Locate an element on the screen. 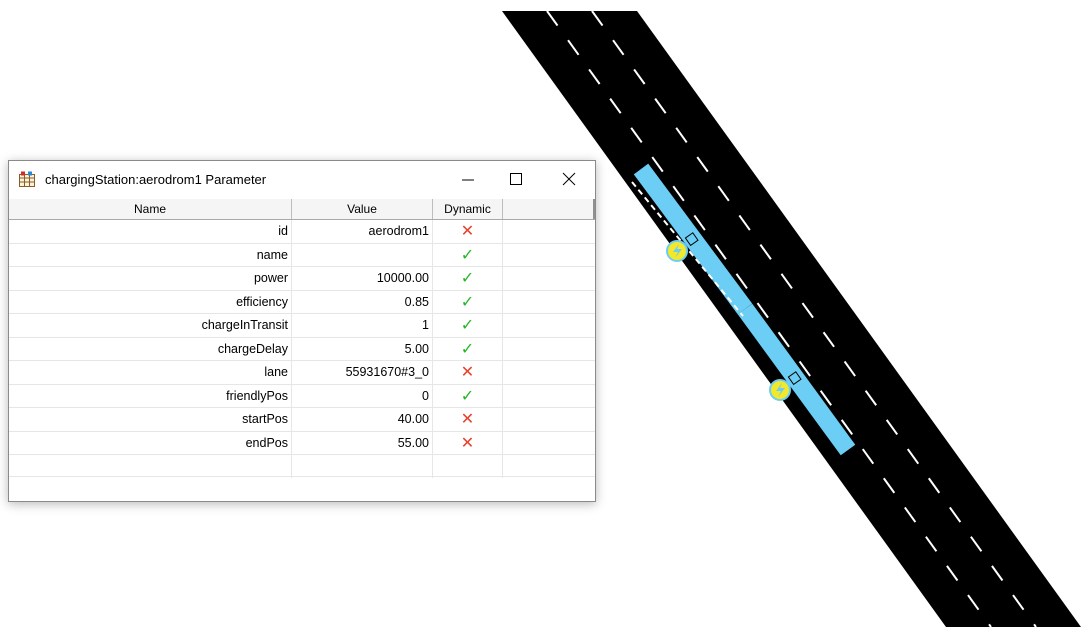  table-row: name ✓ is located at coordinates (302, 255).